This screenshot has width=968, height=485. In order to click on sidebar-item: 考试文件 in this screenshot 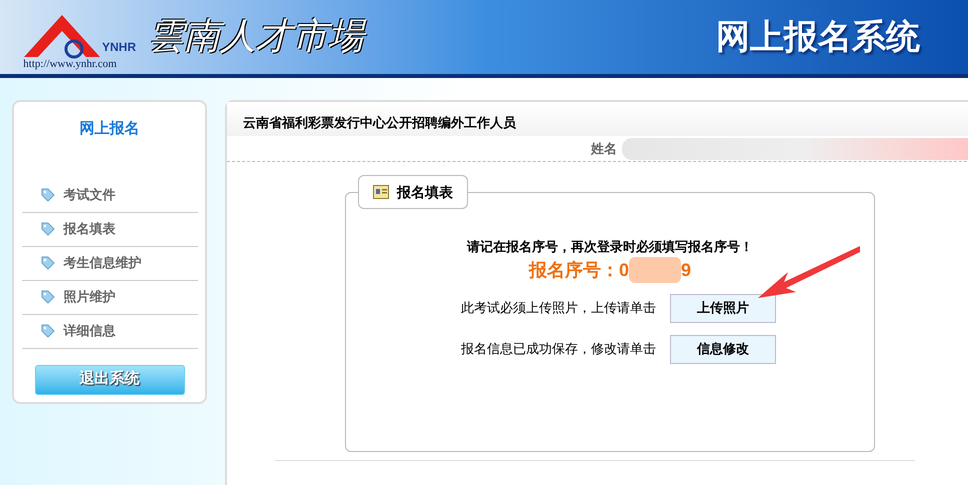, I will do `click(110, 195)`.